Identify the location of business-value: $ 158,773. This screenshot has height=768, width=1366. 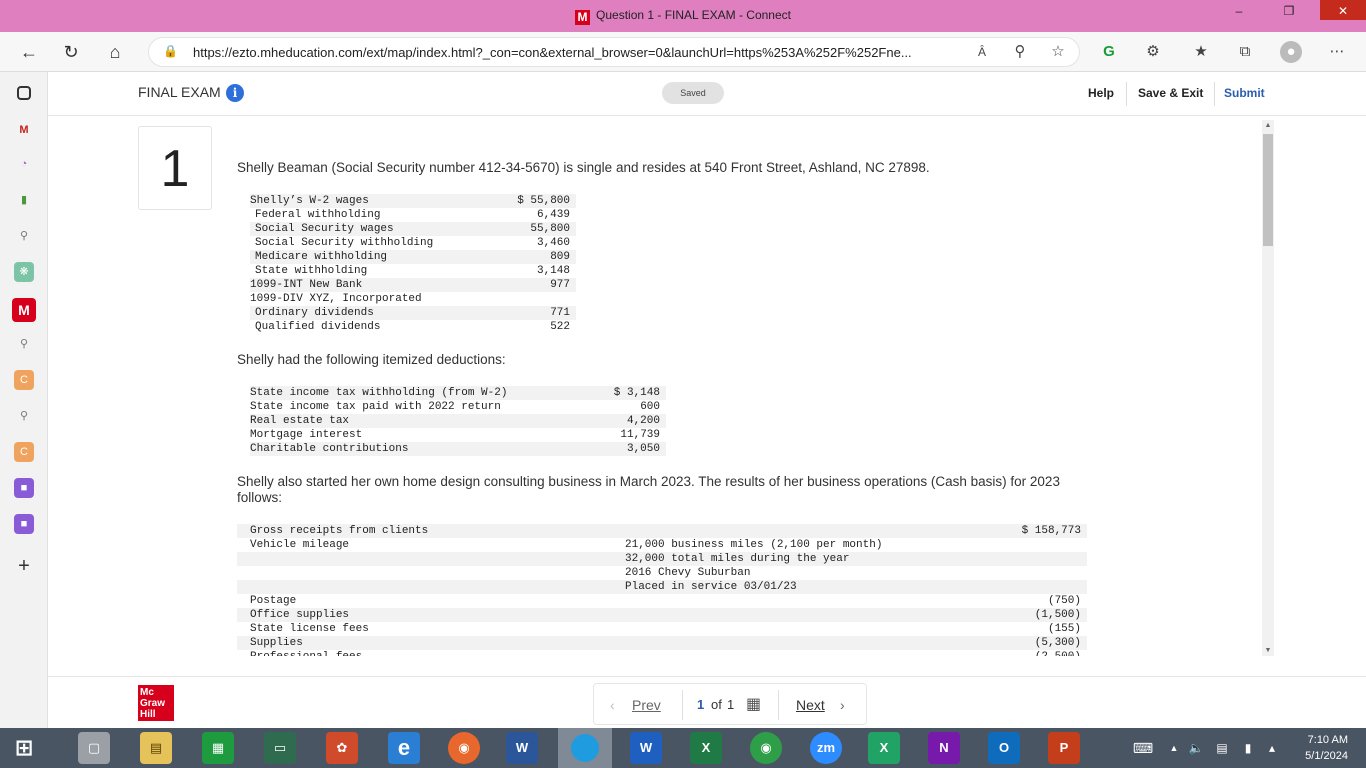
(1026, 531).